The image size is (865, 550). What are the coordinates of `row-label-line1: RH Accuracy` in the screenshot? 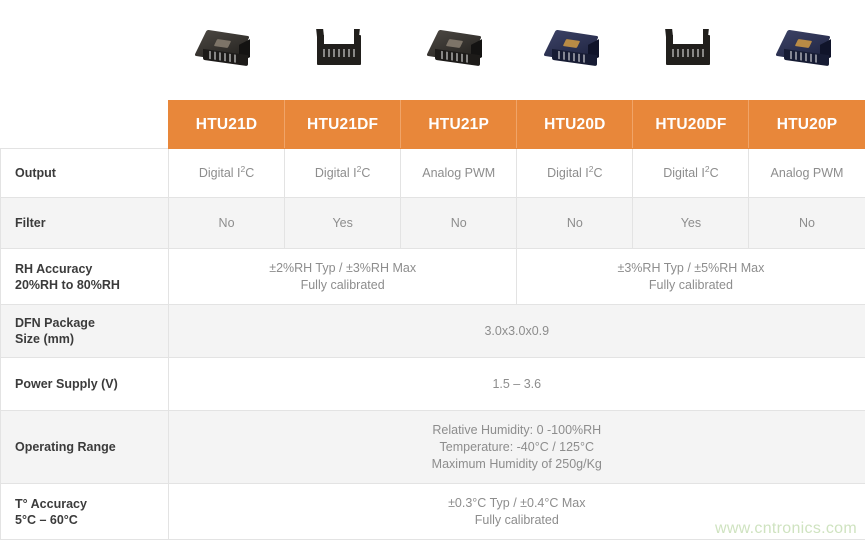 It's located at (54, 268).